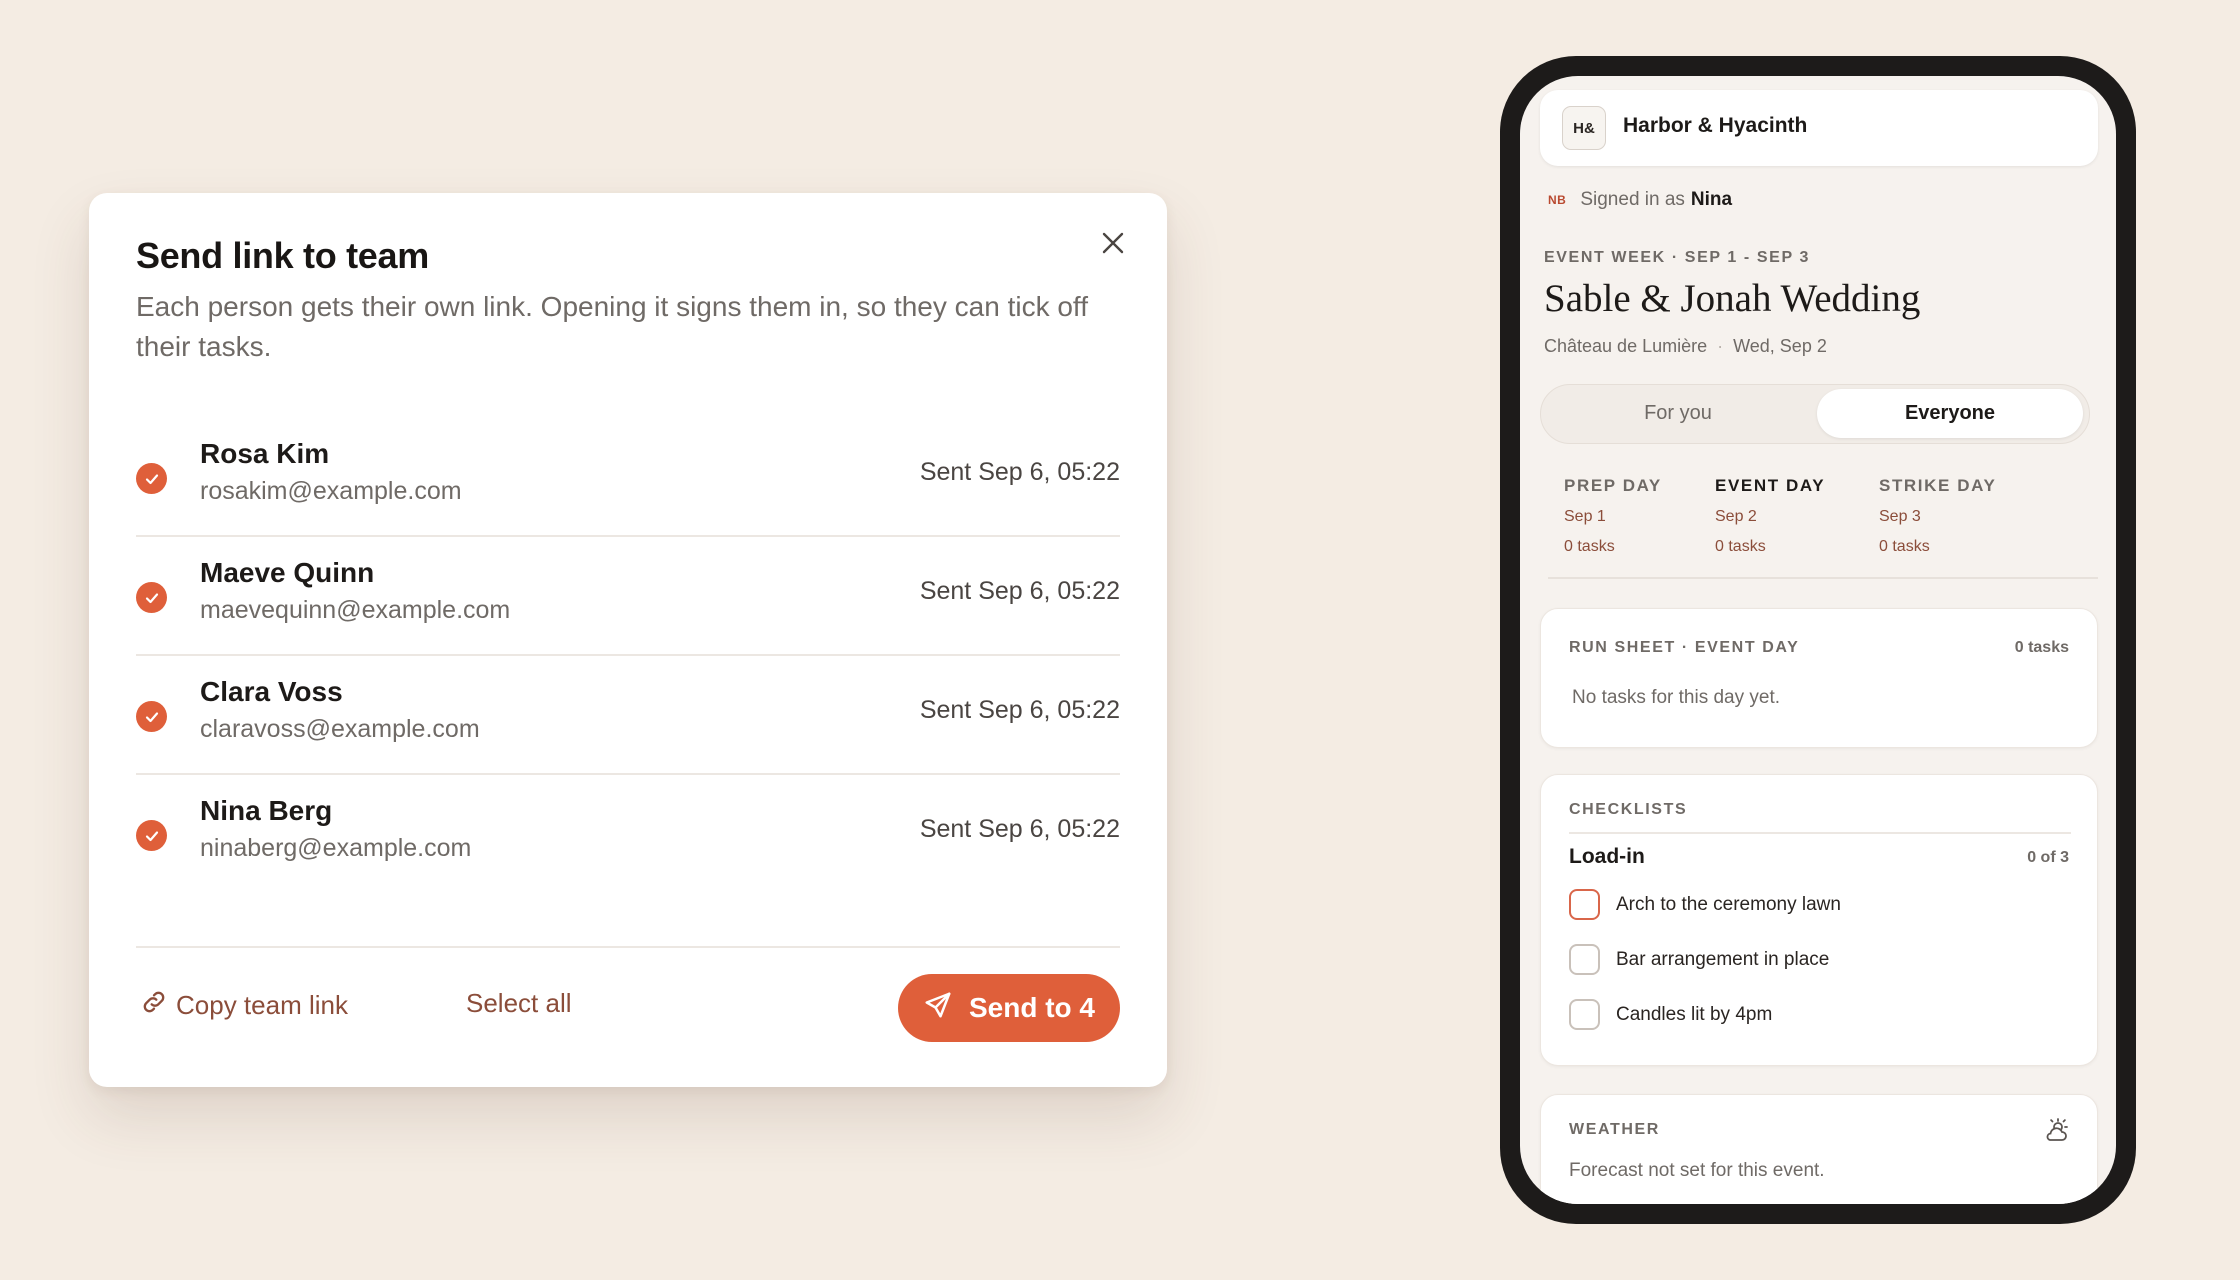  What do you see at coordinates (2057, 1131) in the screenshot?
I see `sun-cloud-icon` at bounding box center [2057, 1131].